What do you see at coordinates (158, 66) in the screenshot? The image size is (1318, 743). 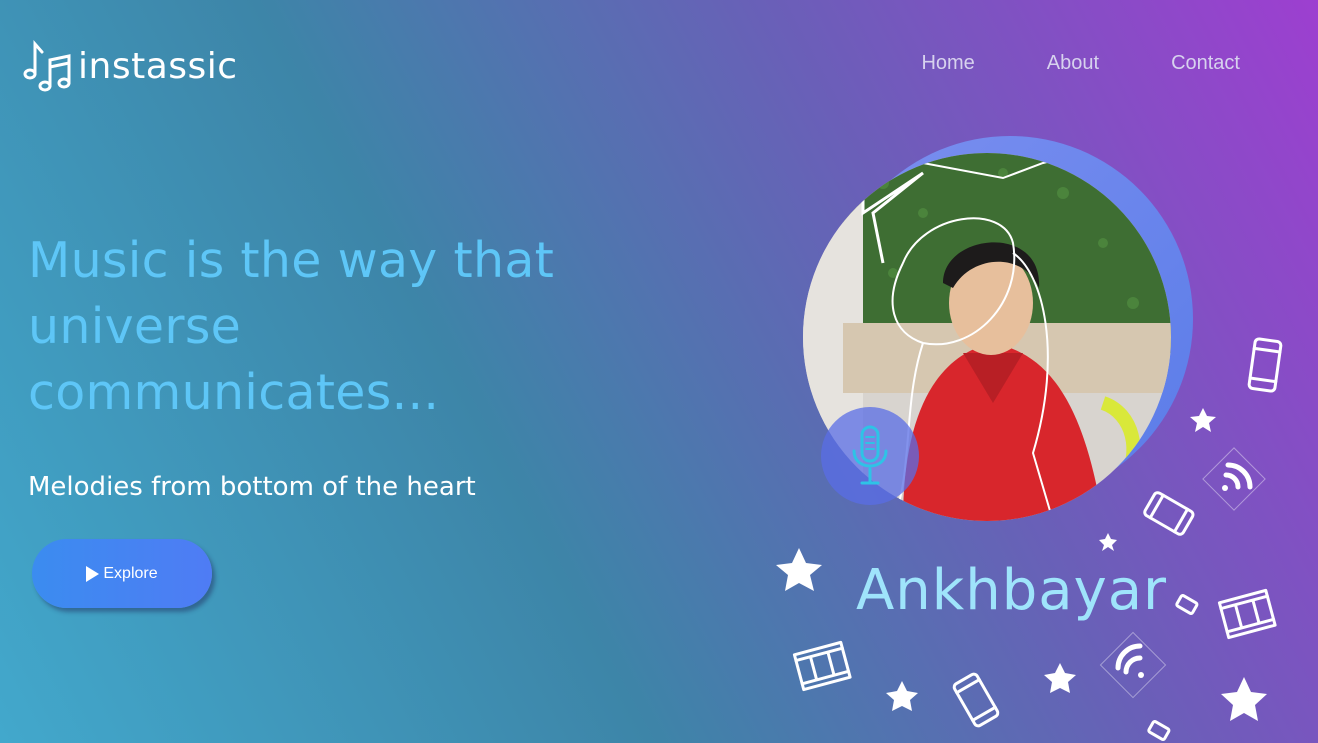 I see `brand-name: instassic` at bounding box center [158, 66].